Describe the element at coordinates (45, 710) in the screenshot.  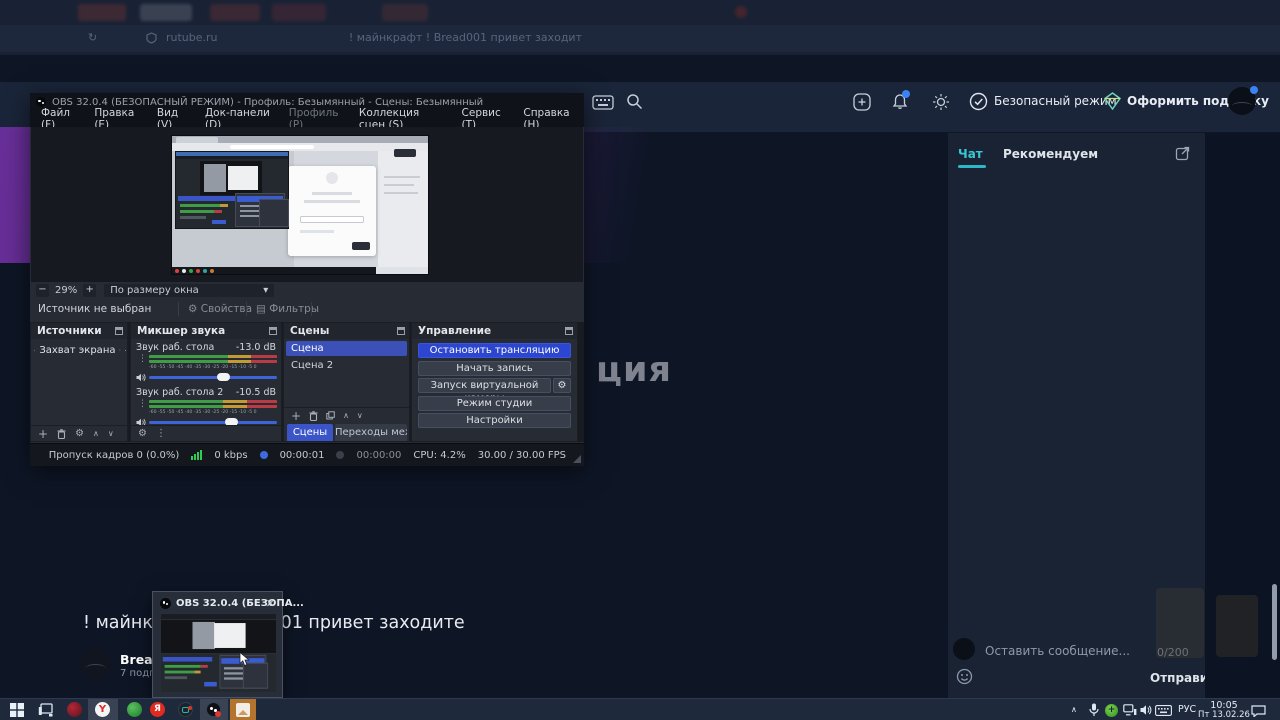
I see `task-view-icon` at that location.